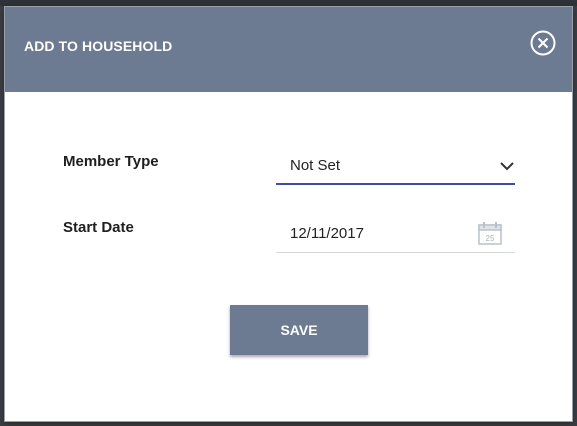  Describe the element at coordinates (490, 238) in the screenshot. I see `calendar-icon-day: 25` at that location.